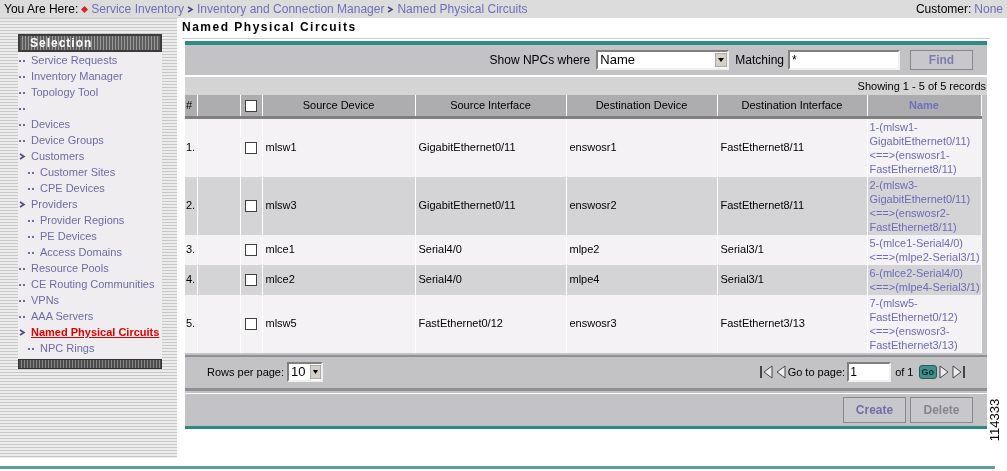 The height and width of the screenshot is (471, 1007). What do you see at coordinates (269, 27) in the screenshot?
I see `page-title: Named Physical Circuits` at bounding box center [269, 27].